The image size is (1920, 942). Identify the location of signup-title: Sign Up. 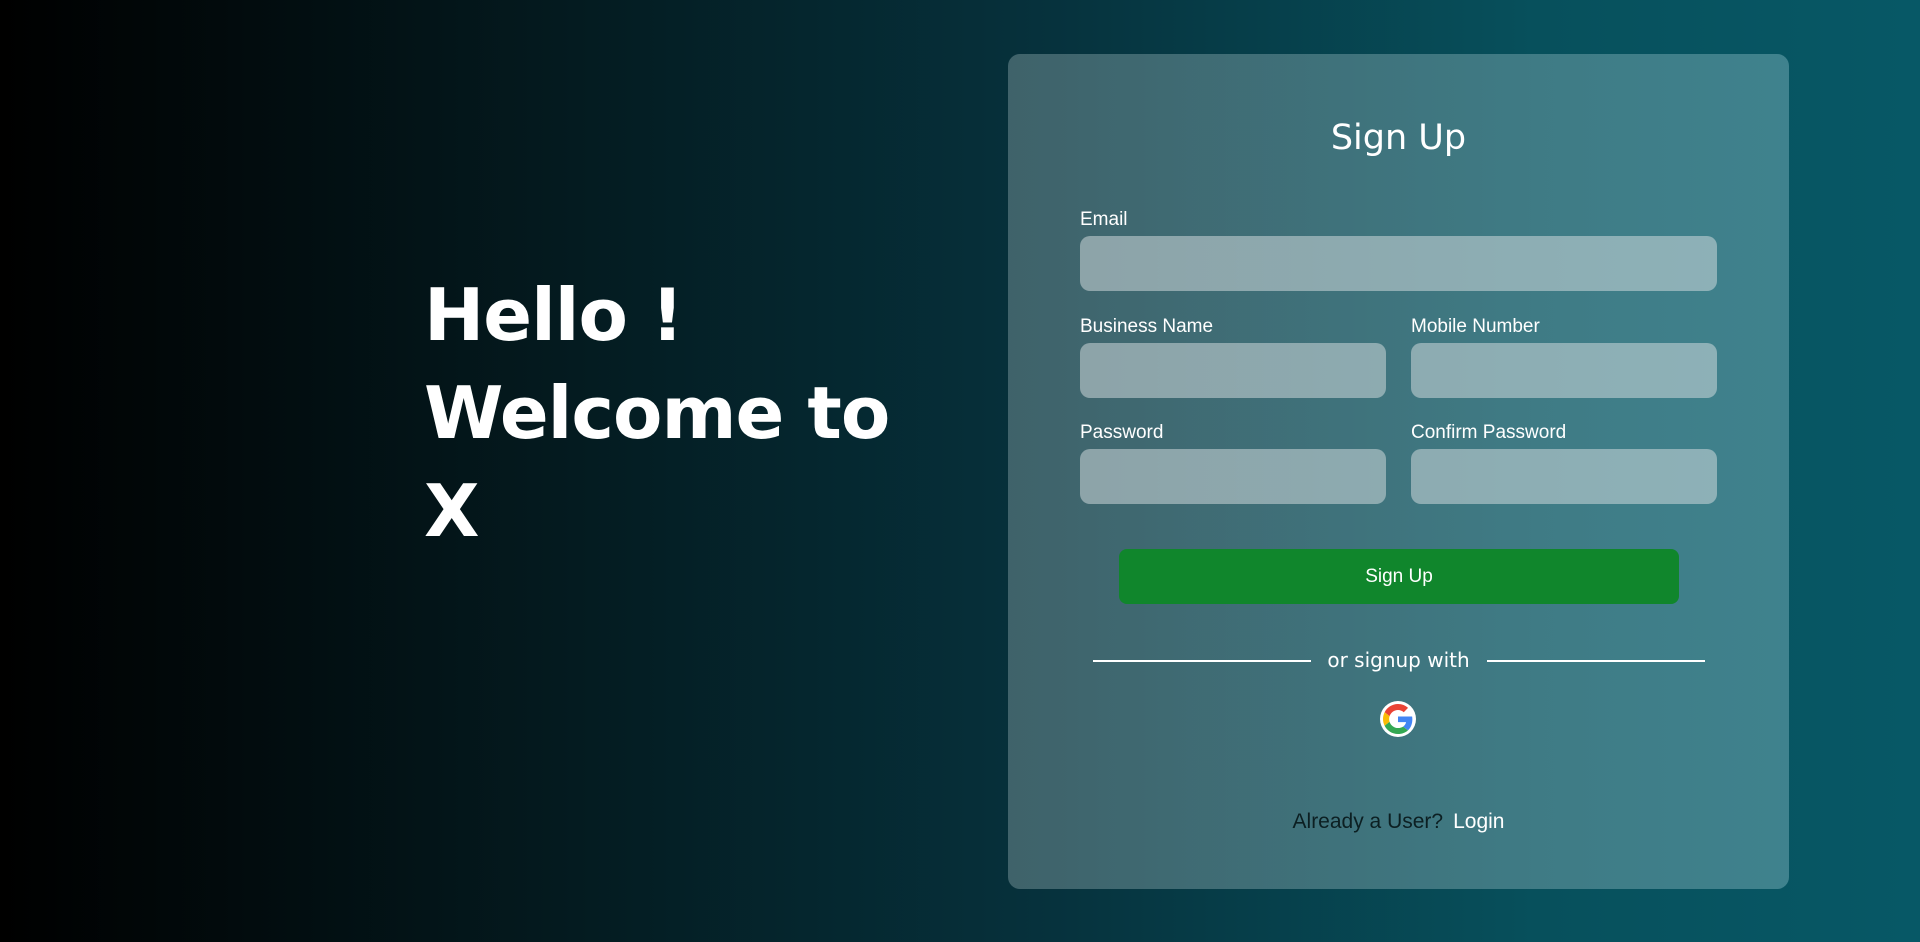
(1398, 138).